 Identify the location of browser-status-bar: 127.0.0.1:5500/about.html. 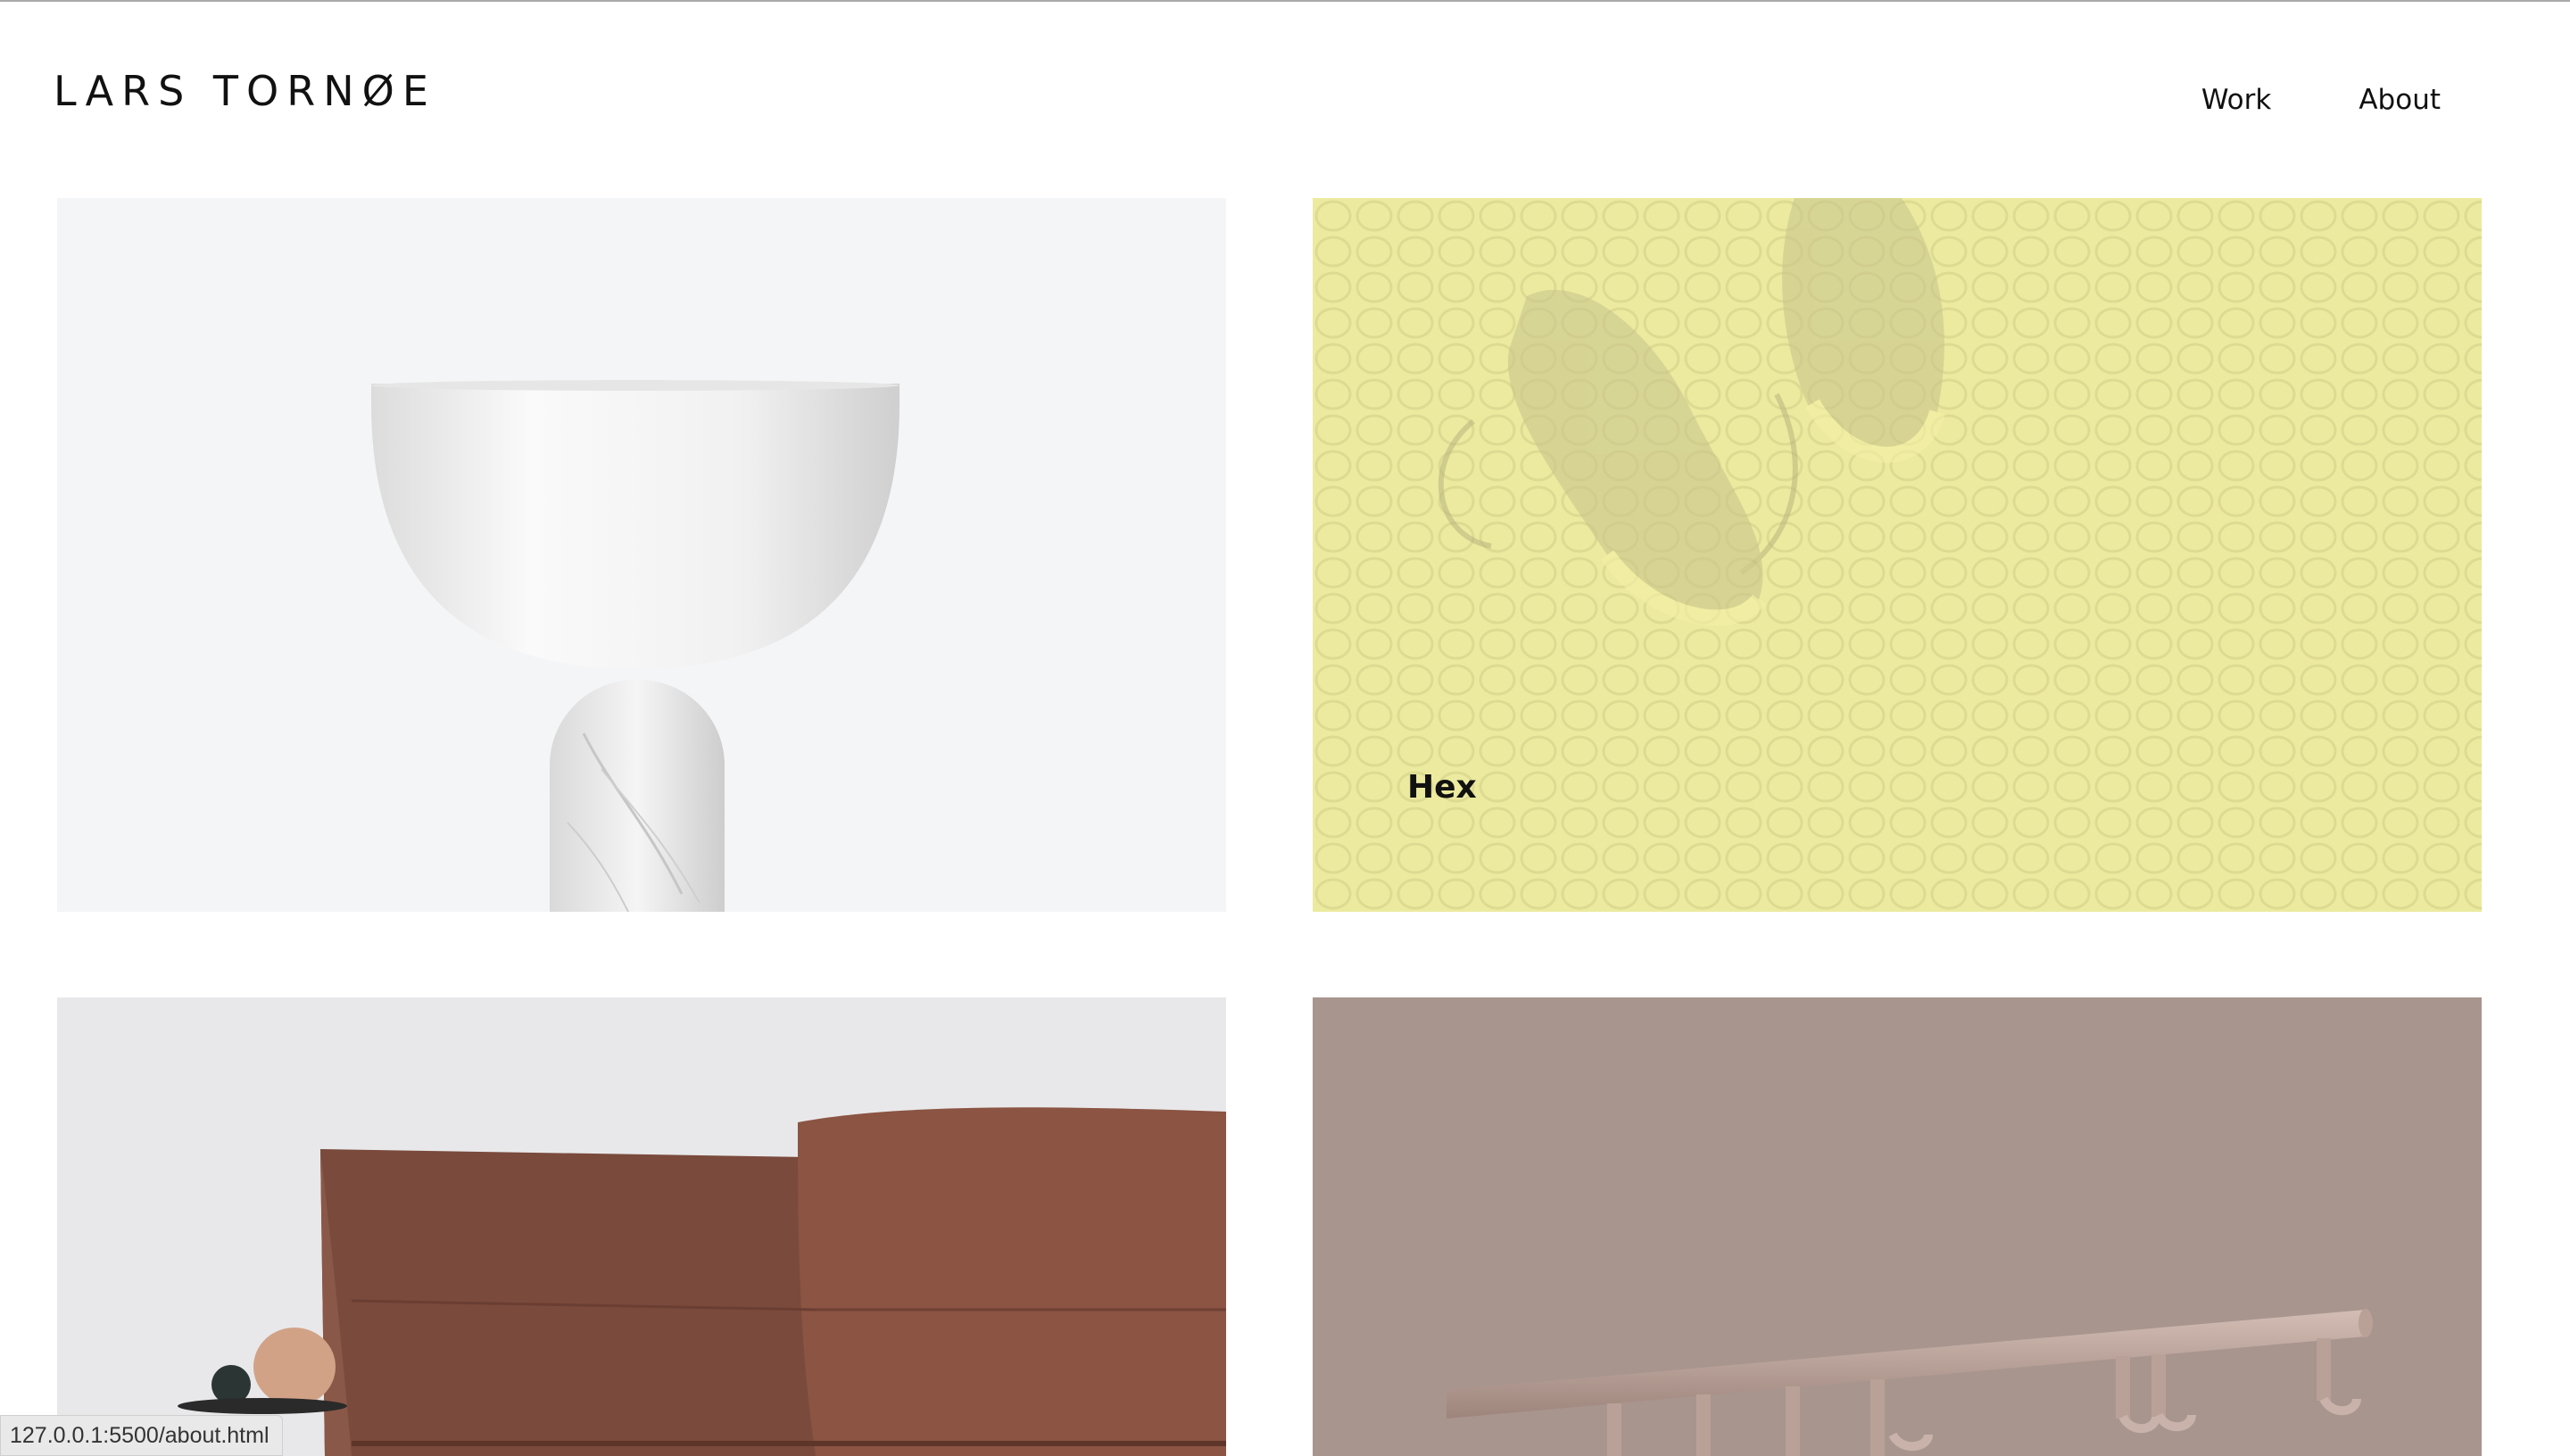
(141, 1435).